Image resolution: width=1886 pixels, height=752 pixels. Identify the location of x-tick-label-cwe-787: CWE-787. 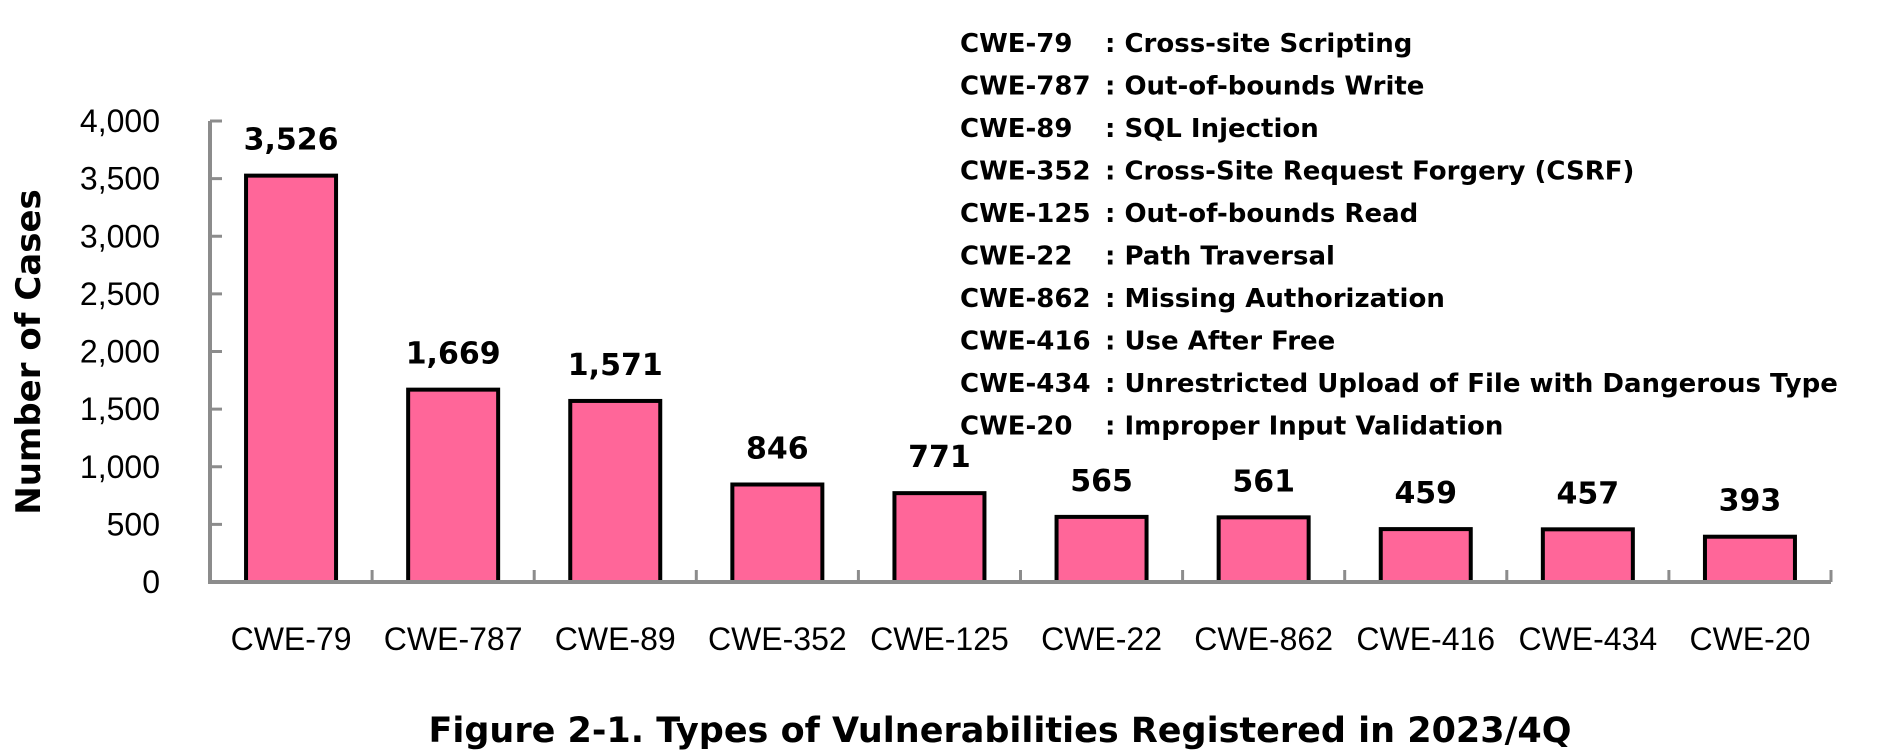
(453, 639).